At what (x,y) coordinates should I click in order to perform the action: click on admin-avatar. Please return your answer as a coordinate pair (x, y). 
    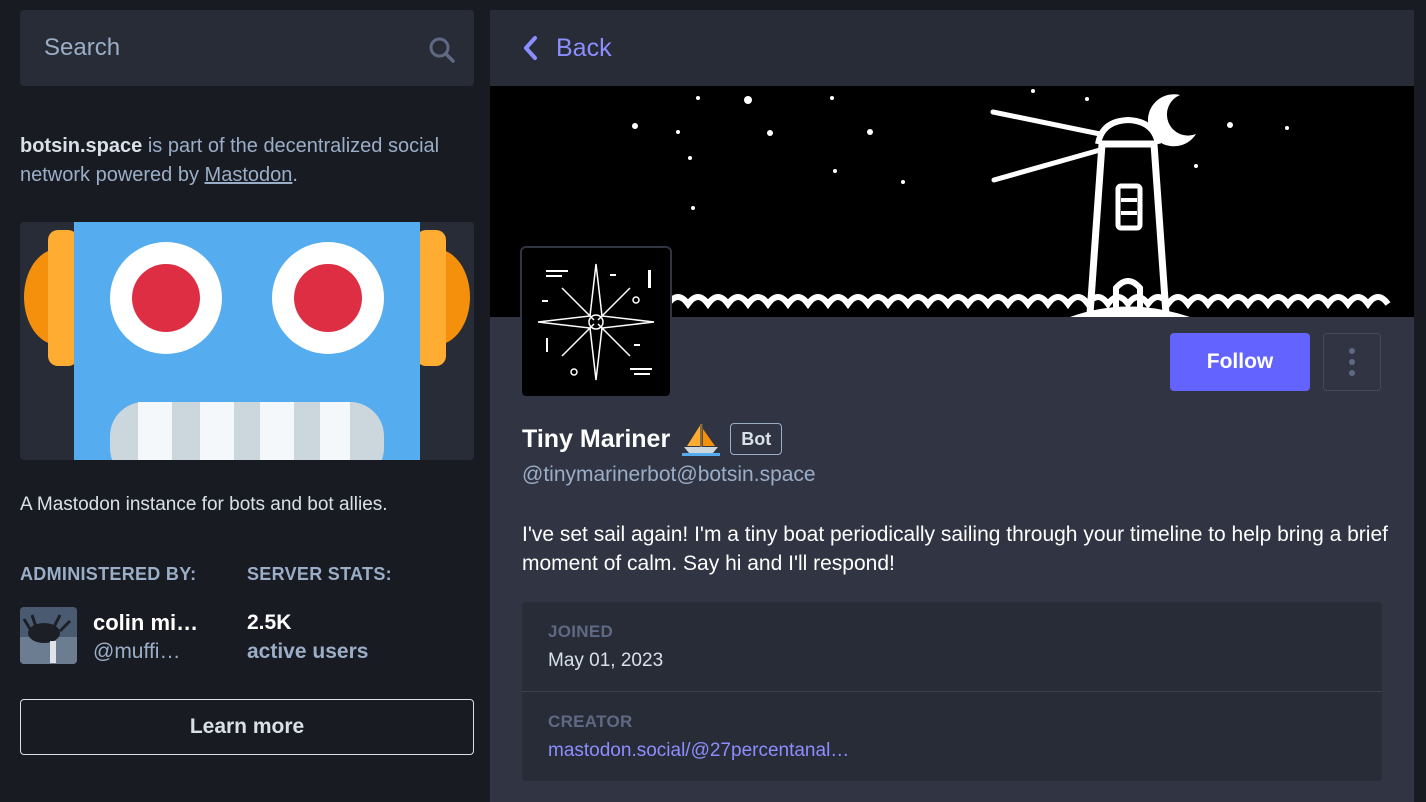
    Looking at the image, I should click on (48, 635).